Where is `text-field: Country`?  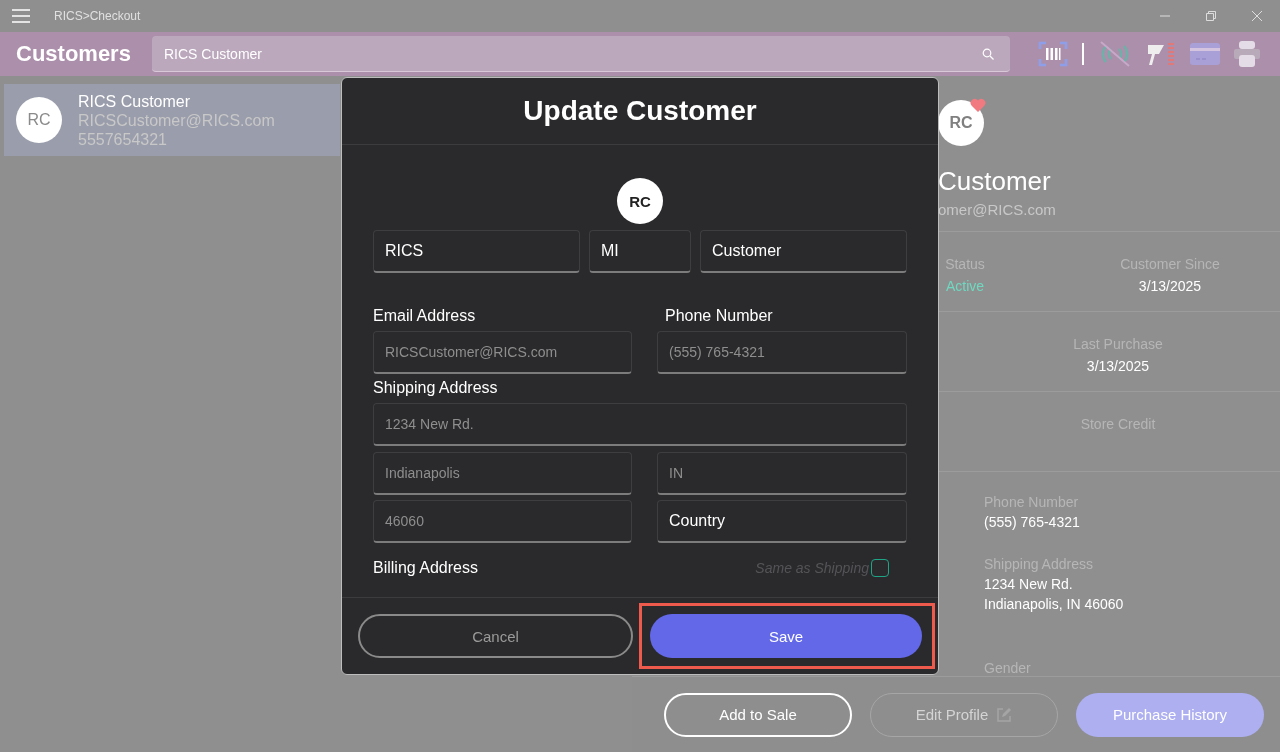 text-field: Country is located at coordinates (782, 521).